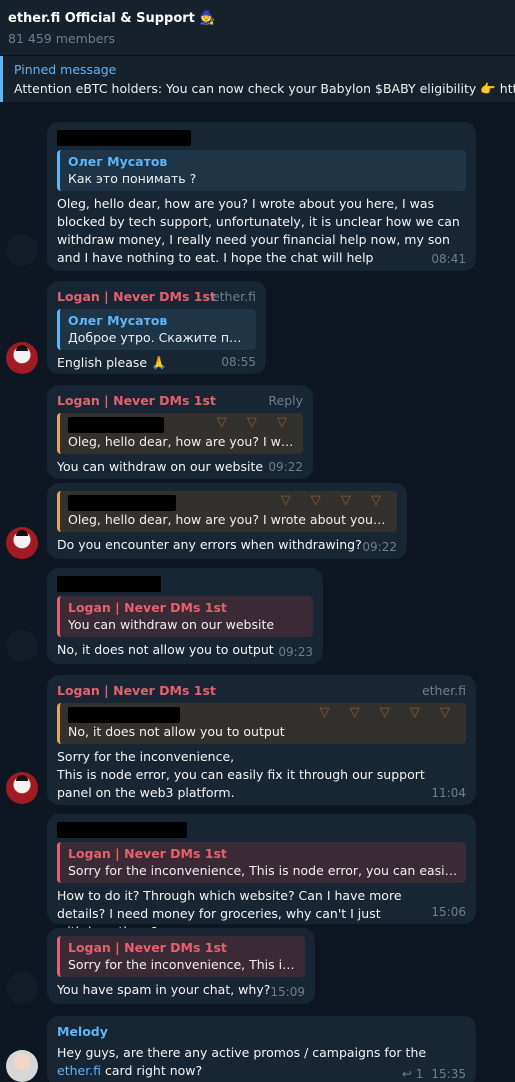 This screenshot has height=1082, width=515. What do you see at coordinates (165, 649) in the screenshot?
I see `message-text: No, it does not allow you to output` at bounding box center [165, 649].